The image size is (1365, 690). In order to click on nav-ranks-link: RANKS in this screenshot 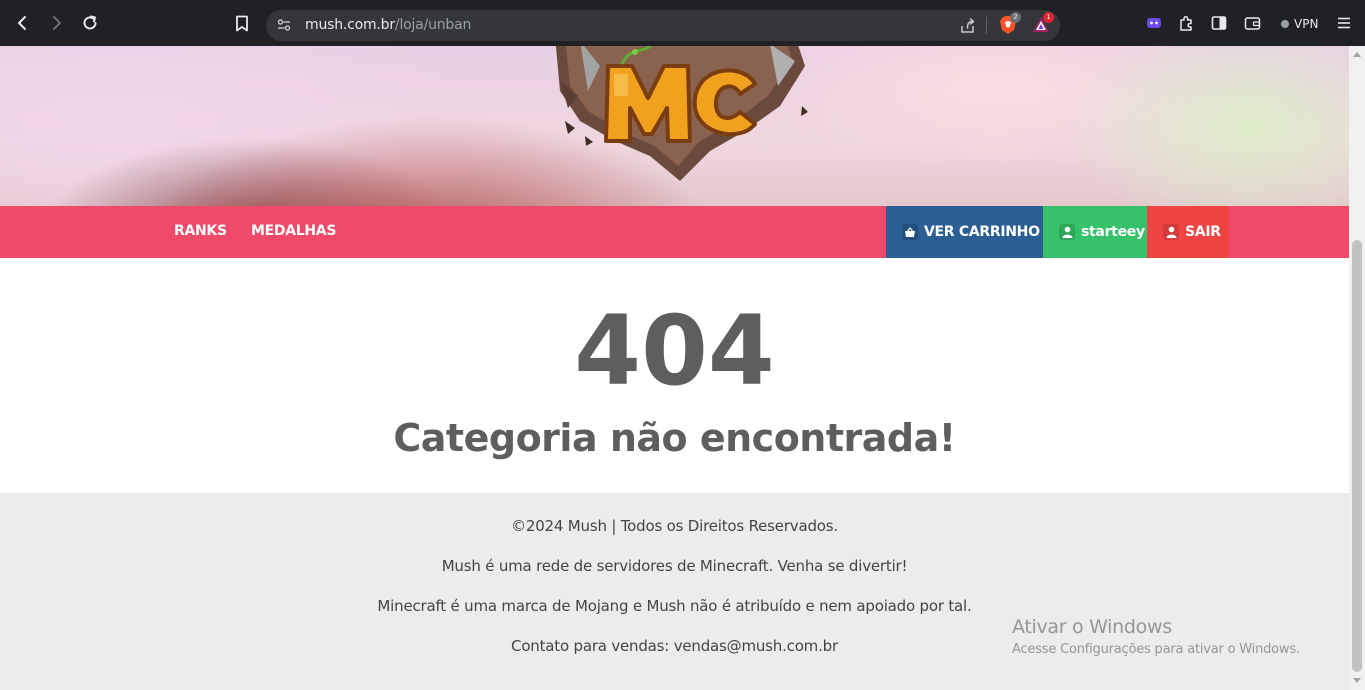, I will do `click(200, 231)`.